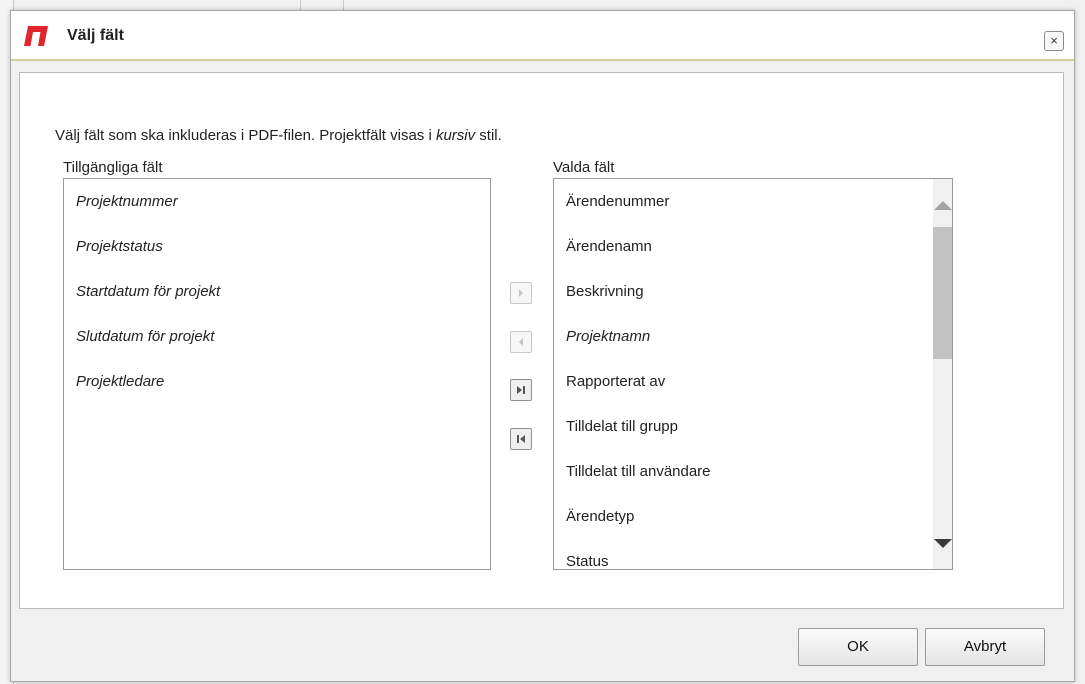 The image size is (1085, 684). What do you see at coordinates (943, 543) in the screenshot?
I see `scroll-down-icon` at bounding box center [943, 543].